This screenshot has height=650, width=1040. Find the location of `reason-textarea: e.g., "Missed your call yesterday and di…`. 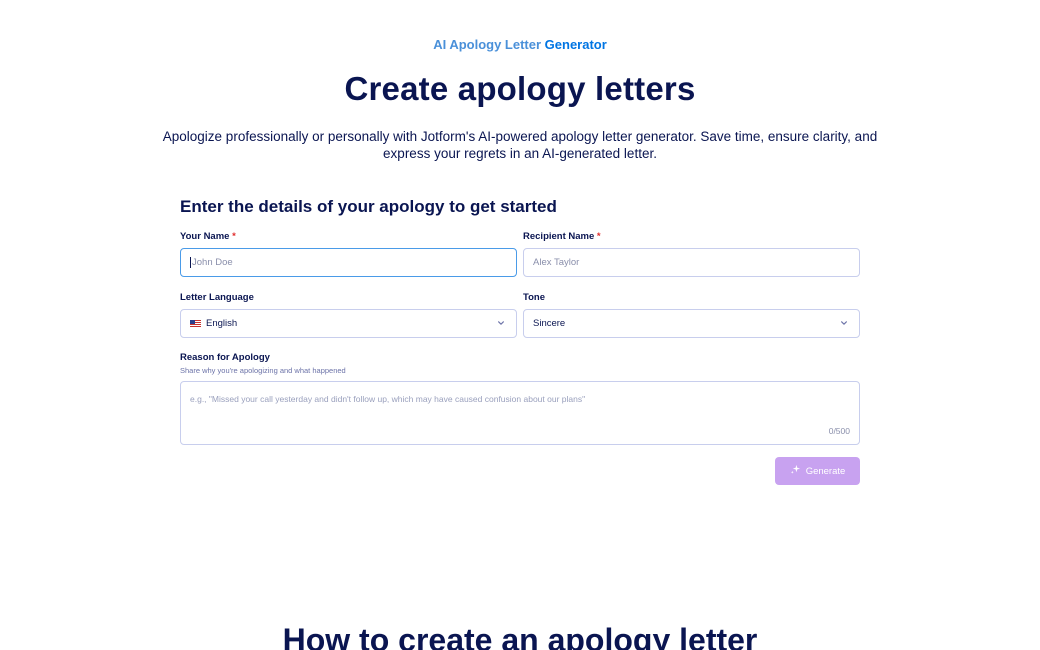

reason-textarea: e.g., "Missed your call yesterday and di… is located at coordinates (520, 413).